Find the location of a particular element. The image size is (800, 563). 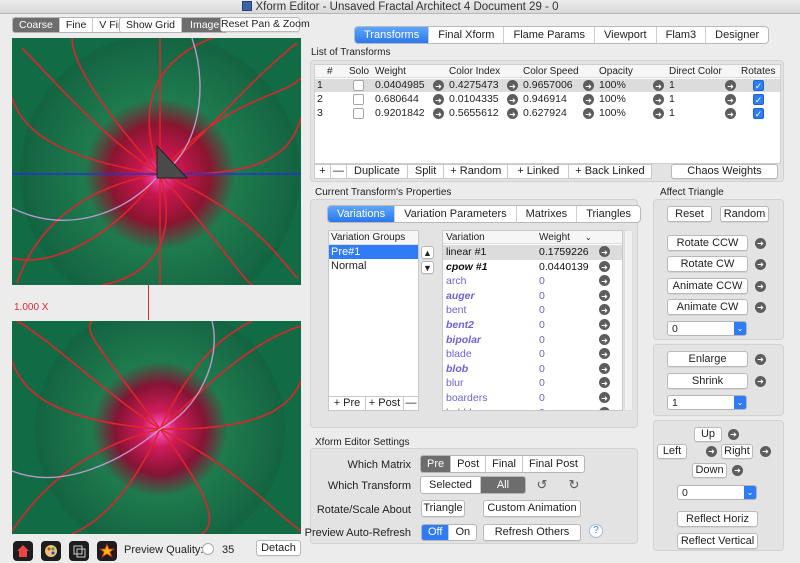

list-item: Pre#1 is located at coordinates (373, 252).